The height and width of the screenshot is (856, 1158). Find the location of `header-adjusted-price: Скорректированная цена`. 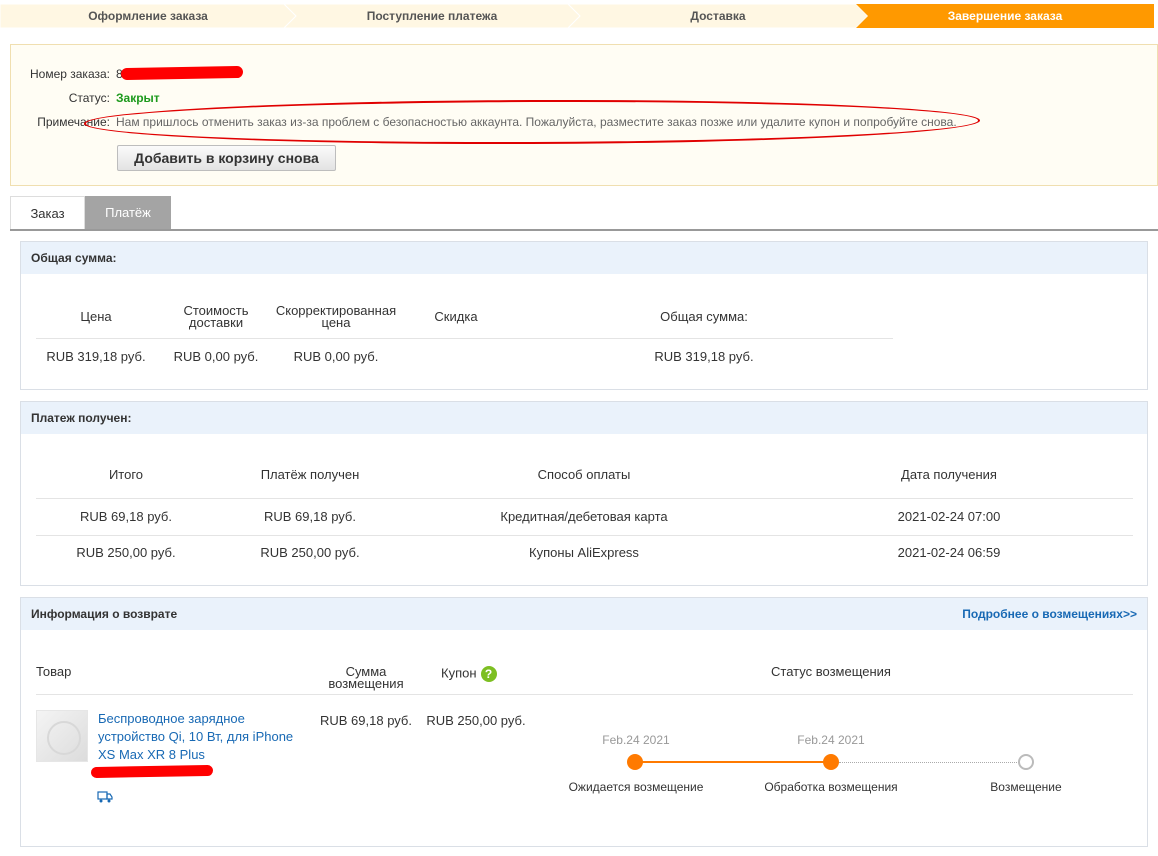

header-adjusted-price: Скорректированная цена is located at coordinates (336, 316).